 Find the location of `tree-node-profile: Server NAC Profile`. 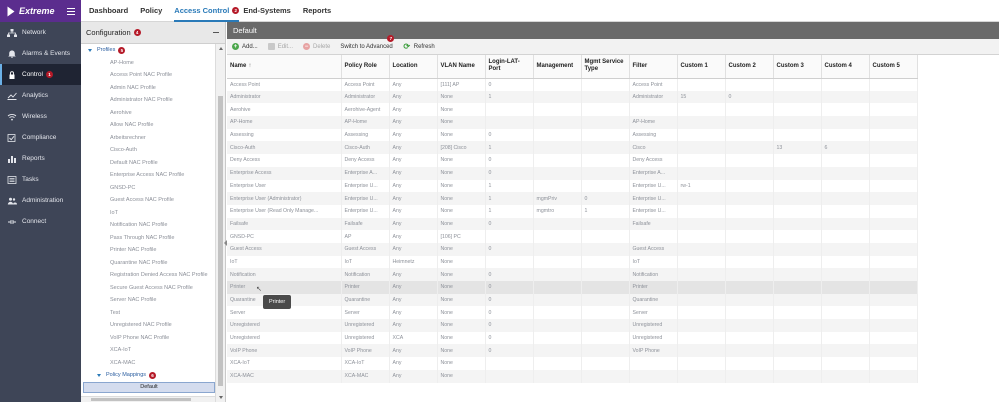

tree-node-profile: Server NAC Profile is located at coordinates (148, 300).